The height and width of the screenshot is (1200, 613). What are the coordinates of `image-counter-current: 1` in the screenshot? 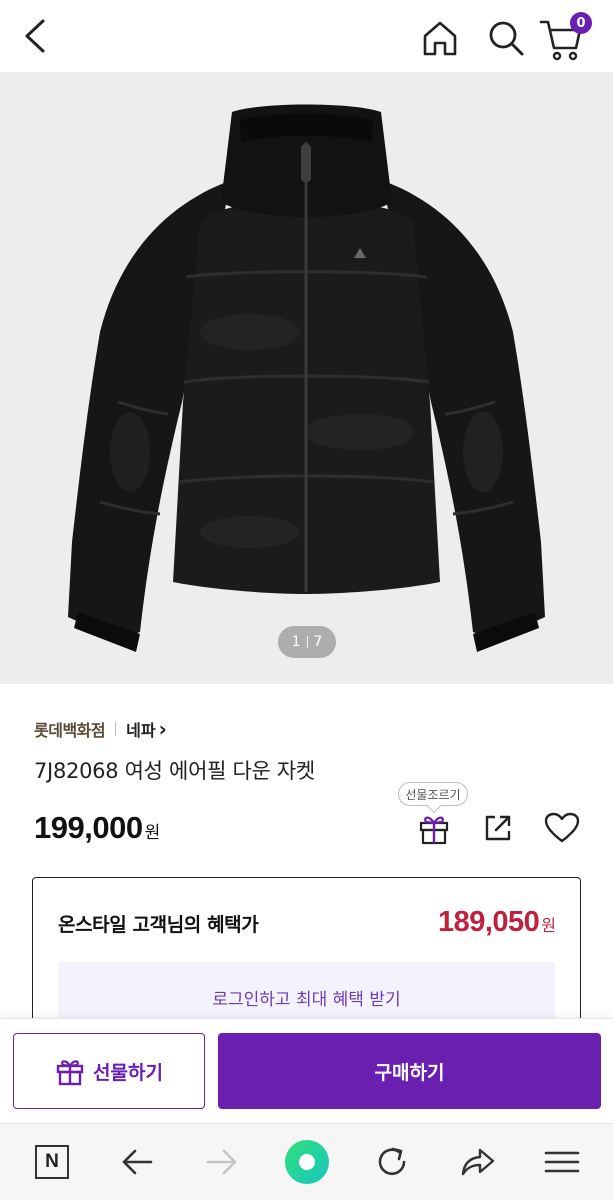 It's located at (296, 642).